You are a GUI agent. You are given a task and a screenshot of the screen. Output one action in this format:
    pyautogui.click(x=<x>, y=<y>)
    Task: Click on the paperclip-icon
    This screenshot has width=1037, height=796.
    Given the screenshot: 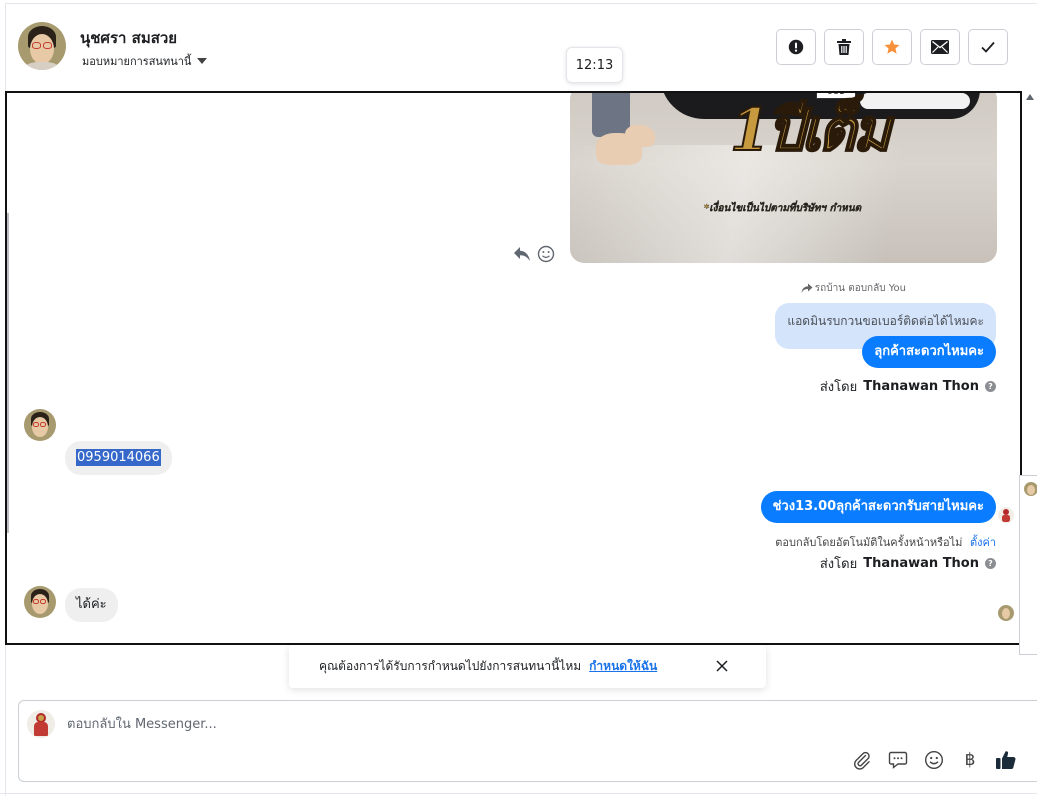 What is the action you would take?
    pyautogui.click(x=862, y=760)
    